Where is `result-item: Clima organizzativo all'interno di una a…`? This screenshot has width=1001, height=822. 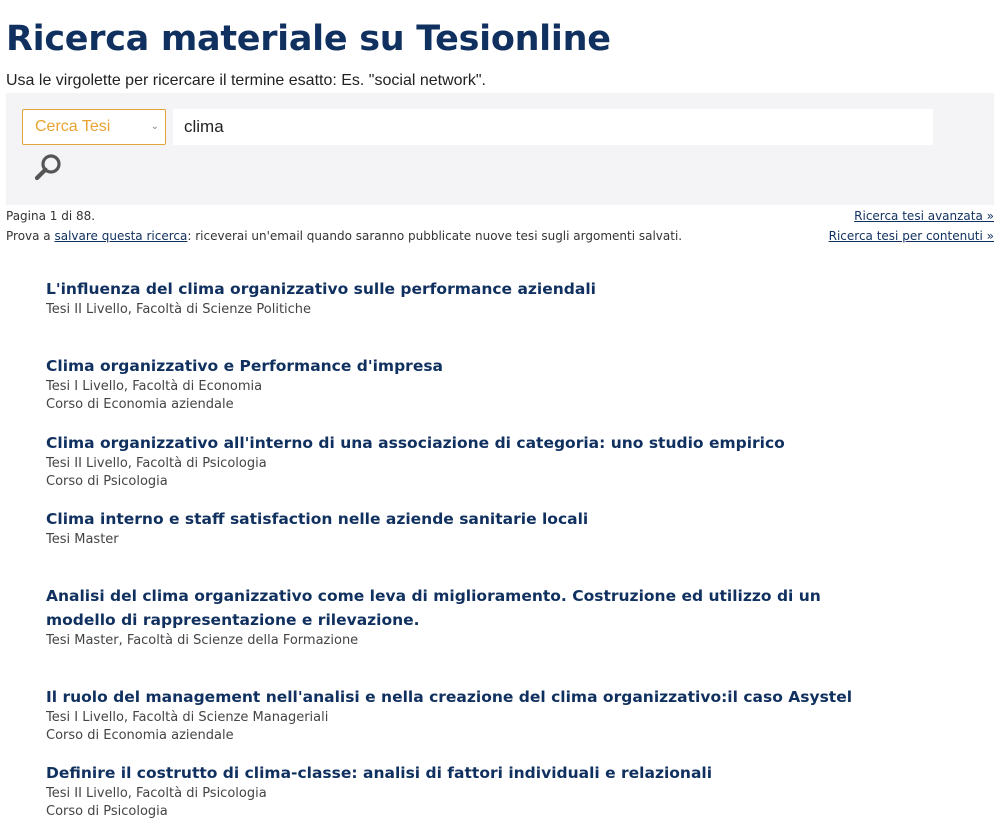 result-item: Clima organizzativo all'interno di una a… is located at coordinates (461, 460).